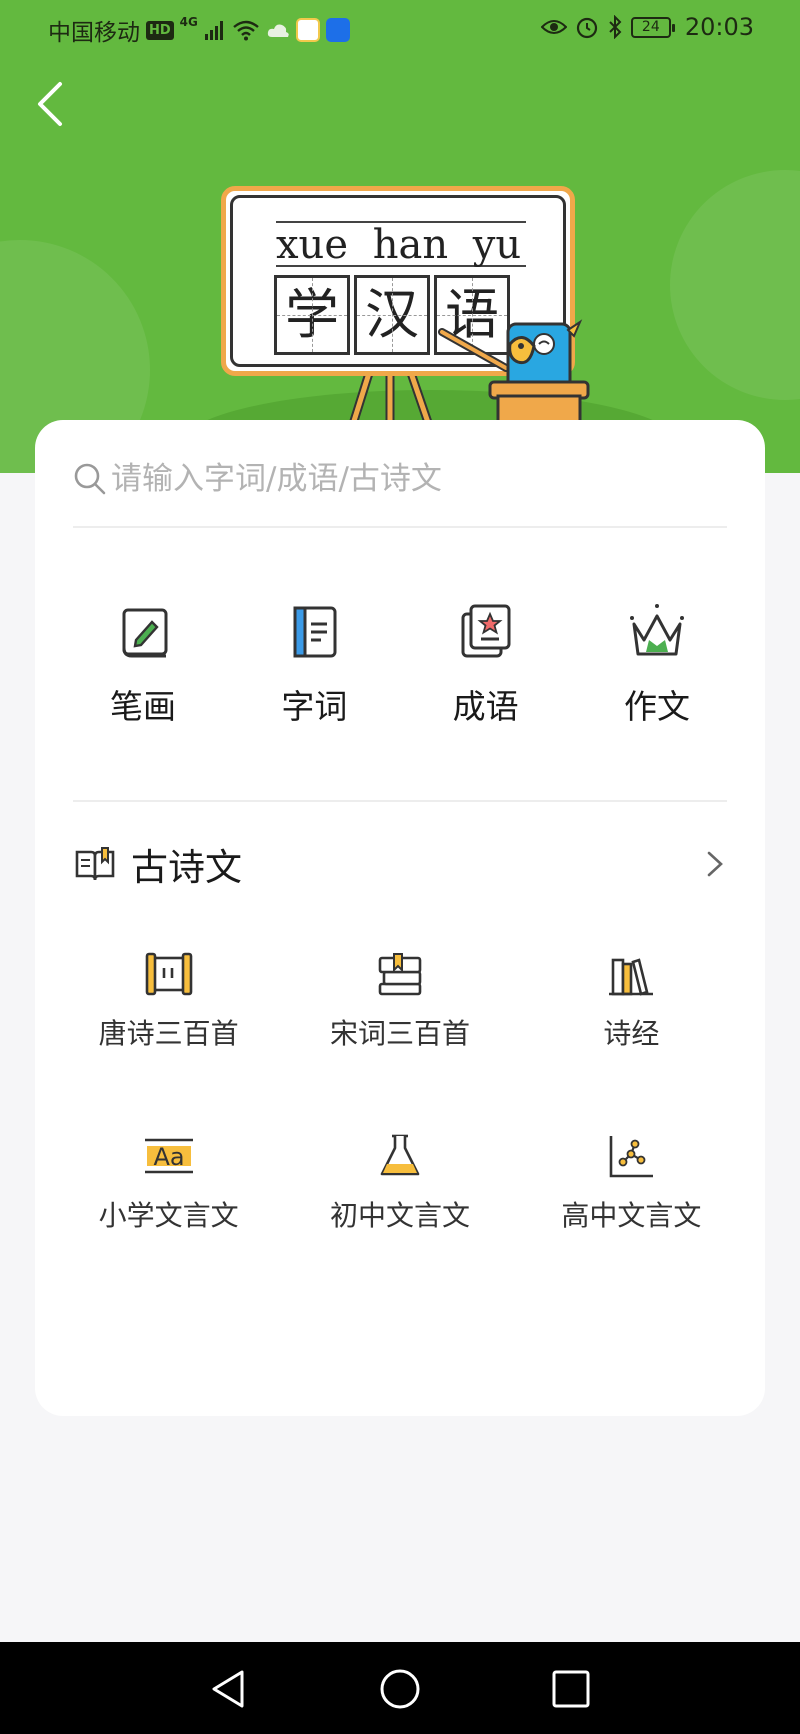  Describe the element at coordinates (411, 479) in the screenshot. I see `search-input` at that location.